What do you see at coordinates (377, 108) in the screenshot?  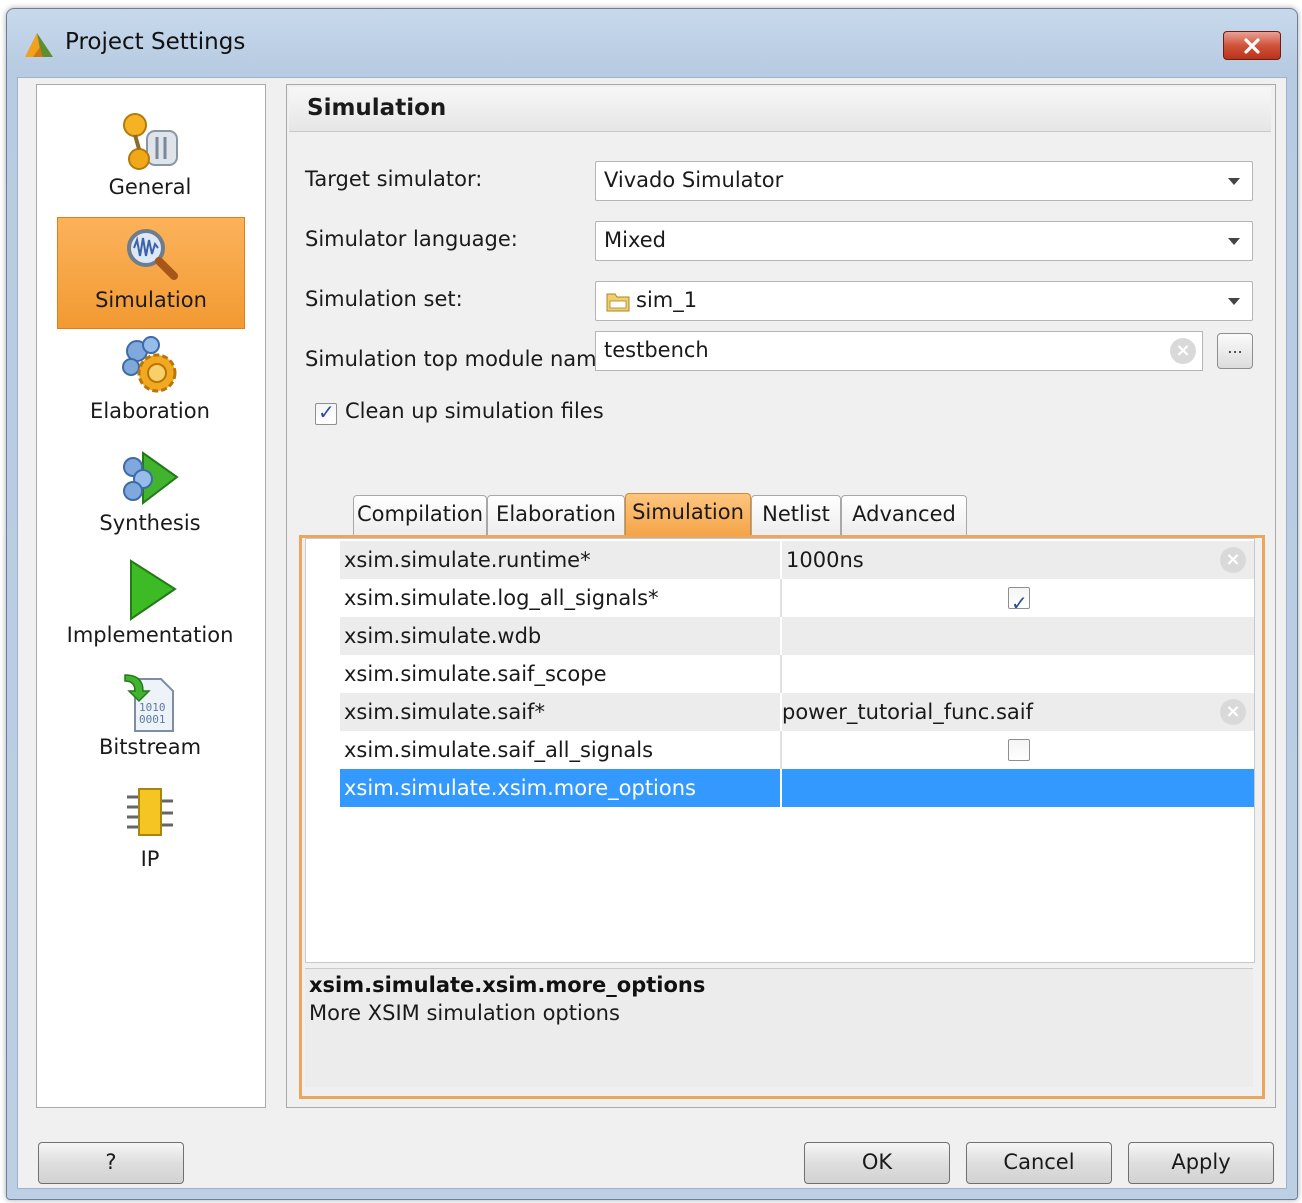 I see `panel-title: Simulation` at bounding box center [377, 108].